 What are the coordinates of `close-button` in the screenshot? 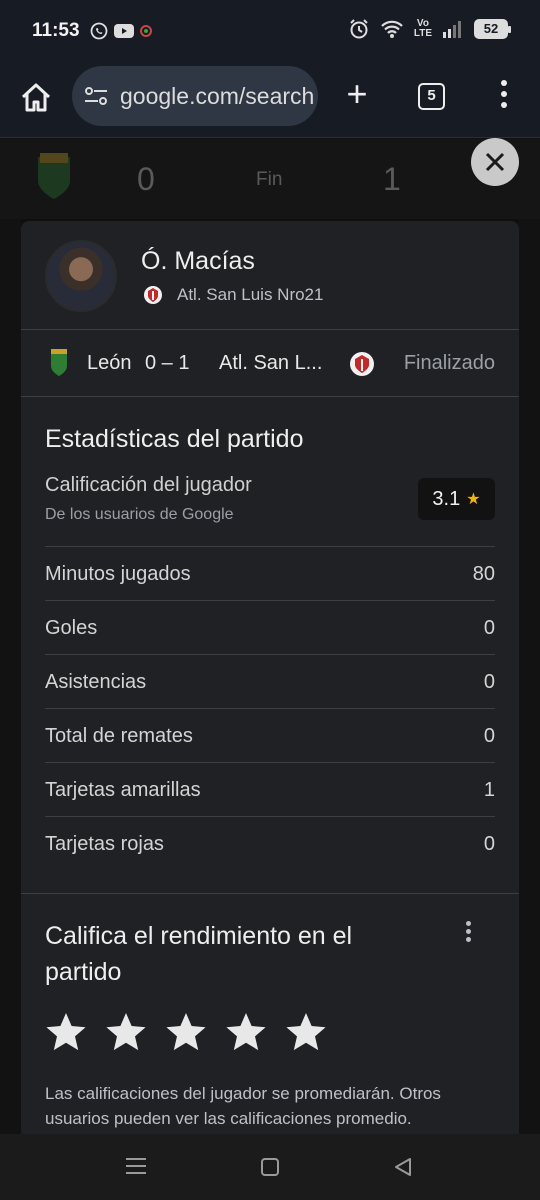 It's located at (495, 162).